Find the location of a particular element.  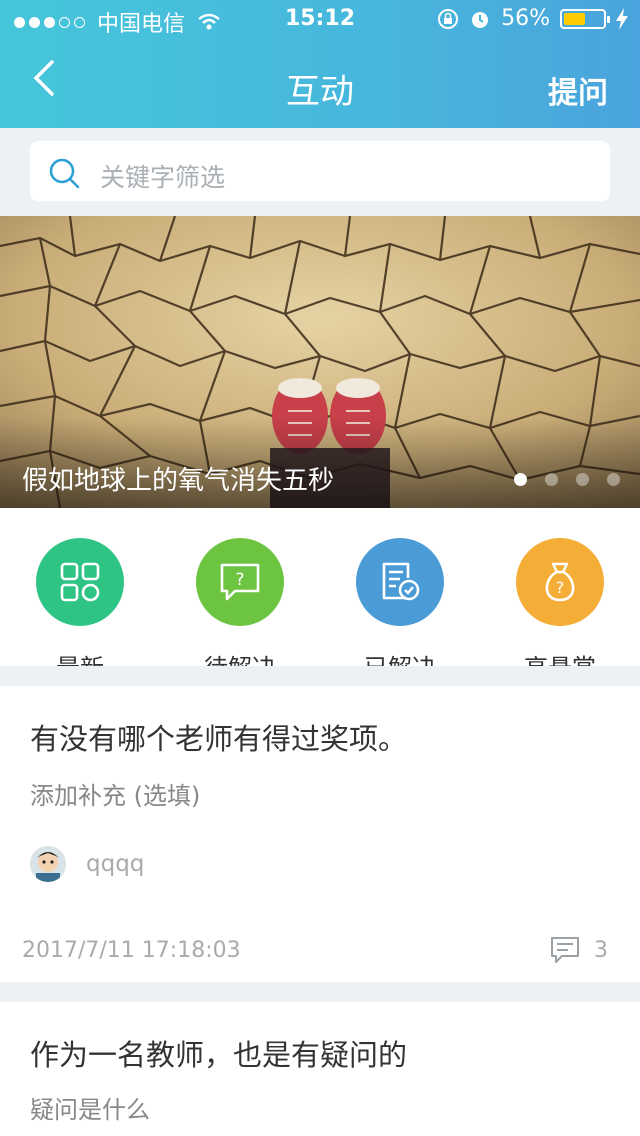

category-solved: 已解决 is located at coordinates (400, 602).